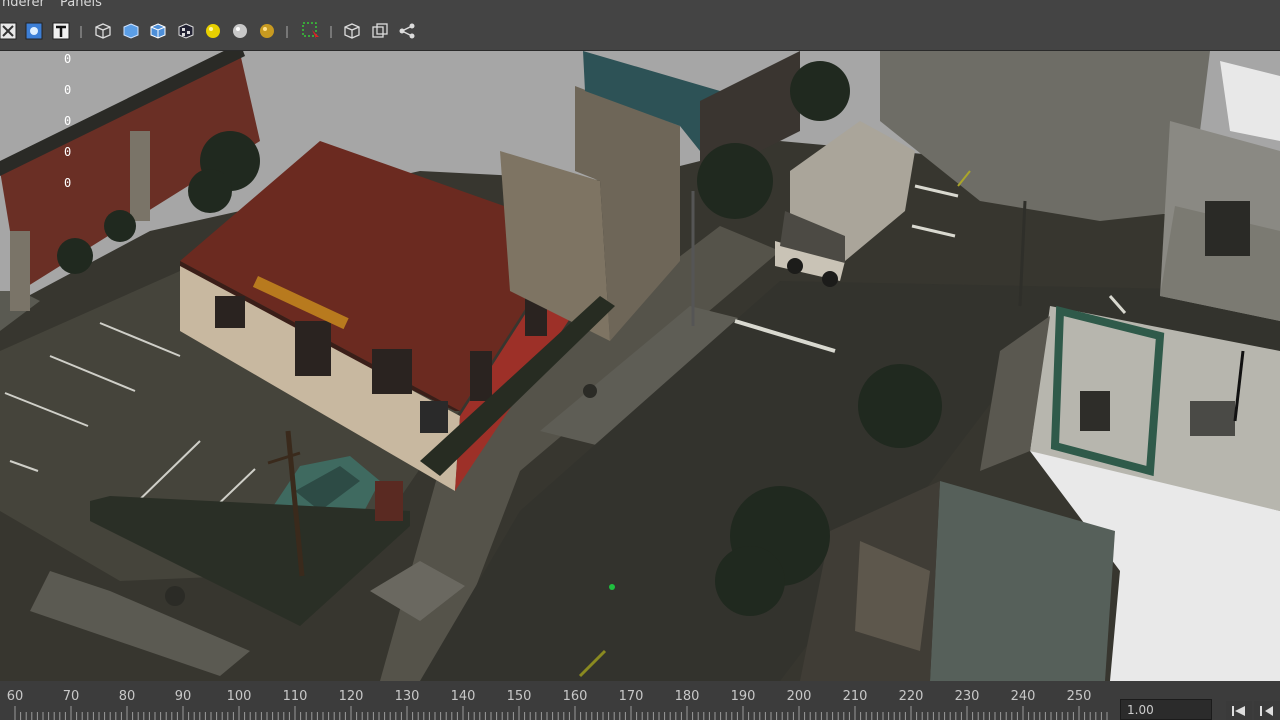 This screenshot has width=1280, height=720. Describe the element at coordinates (127, 696) in the screenshot. I see `timeline-tick-label: 80` at that location.